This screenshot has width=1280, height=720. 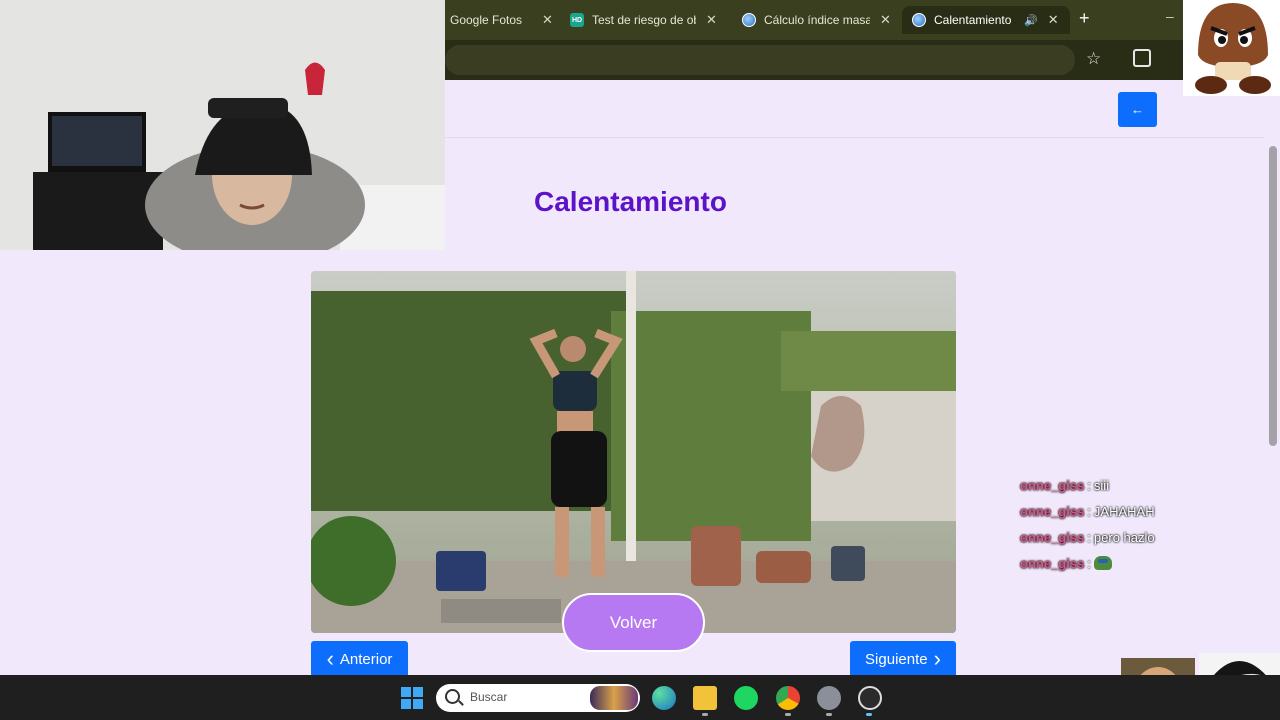 What do you see at coordinates (1120, 485) in the screenshot?
I see `chat-message: onne_giss : siii` at bounding box center [1120, 485].